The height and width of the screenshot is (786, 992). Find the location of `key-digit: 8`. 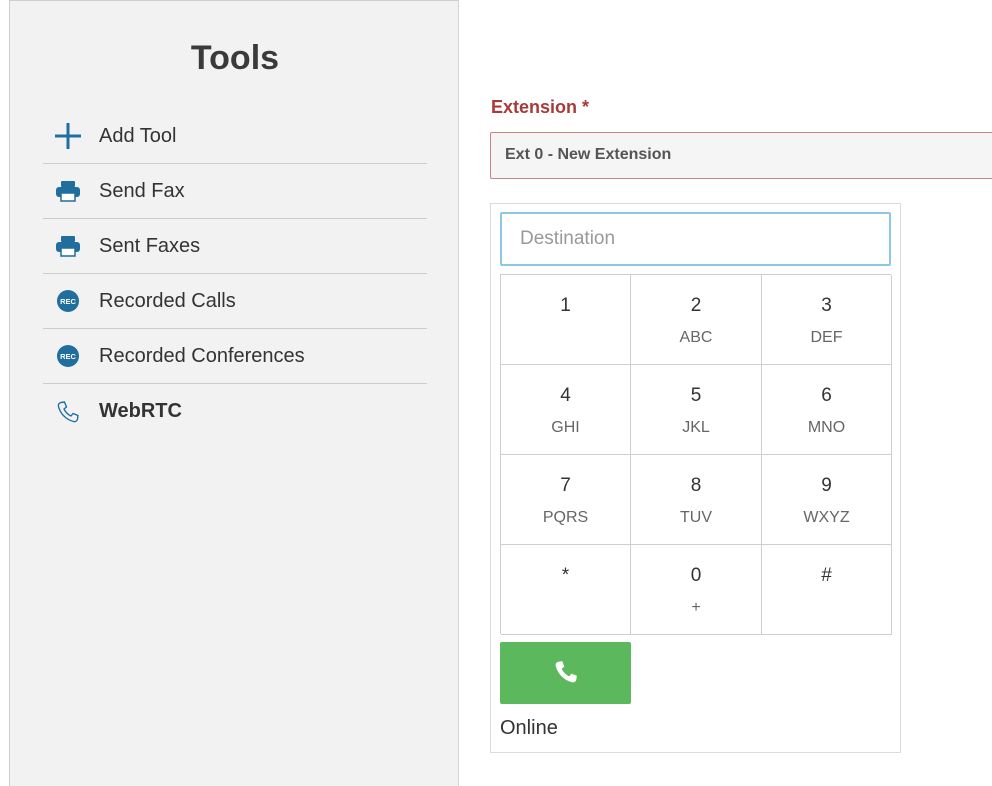

key-digit: 8 is located at coordinates (696, 485).